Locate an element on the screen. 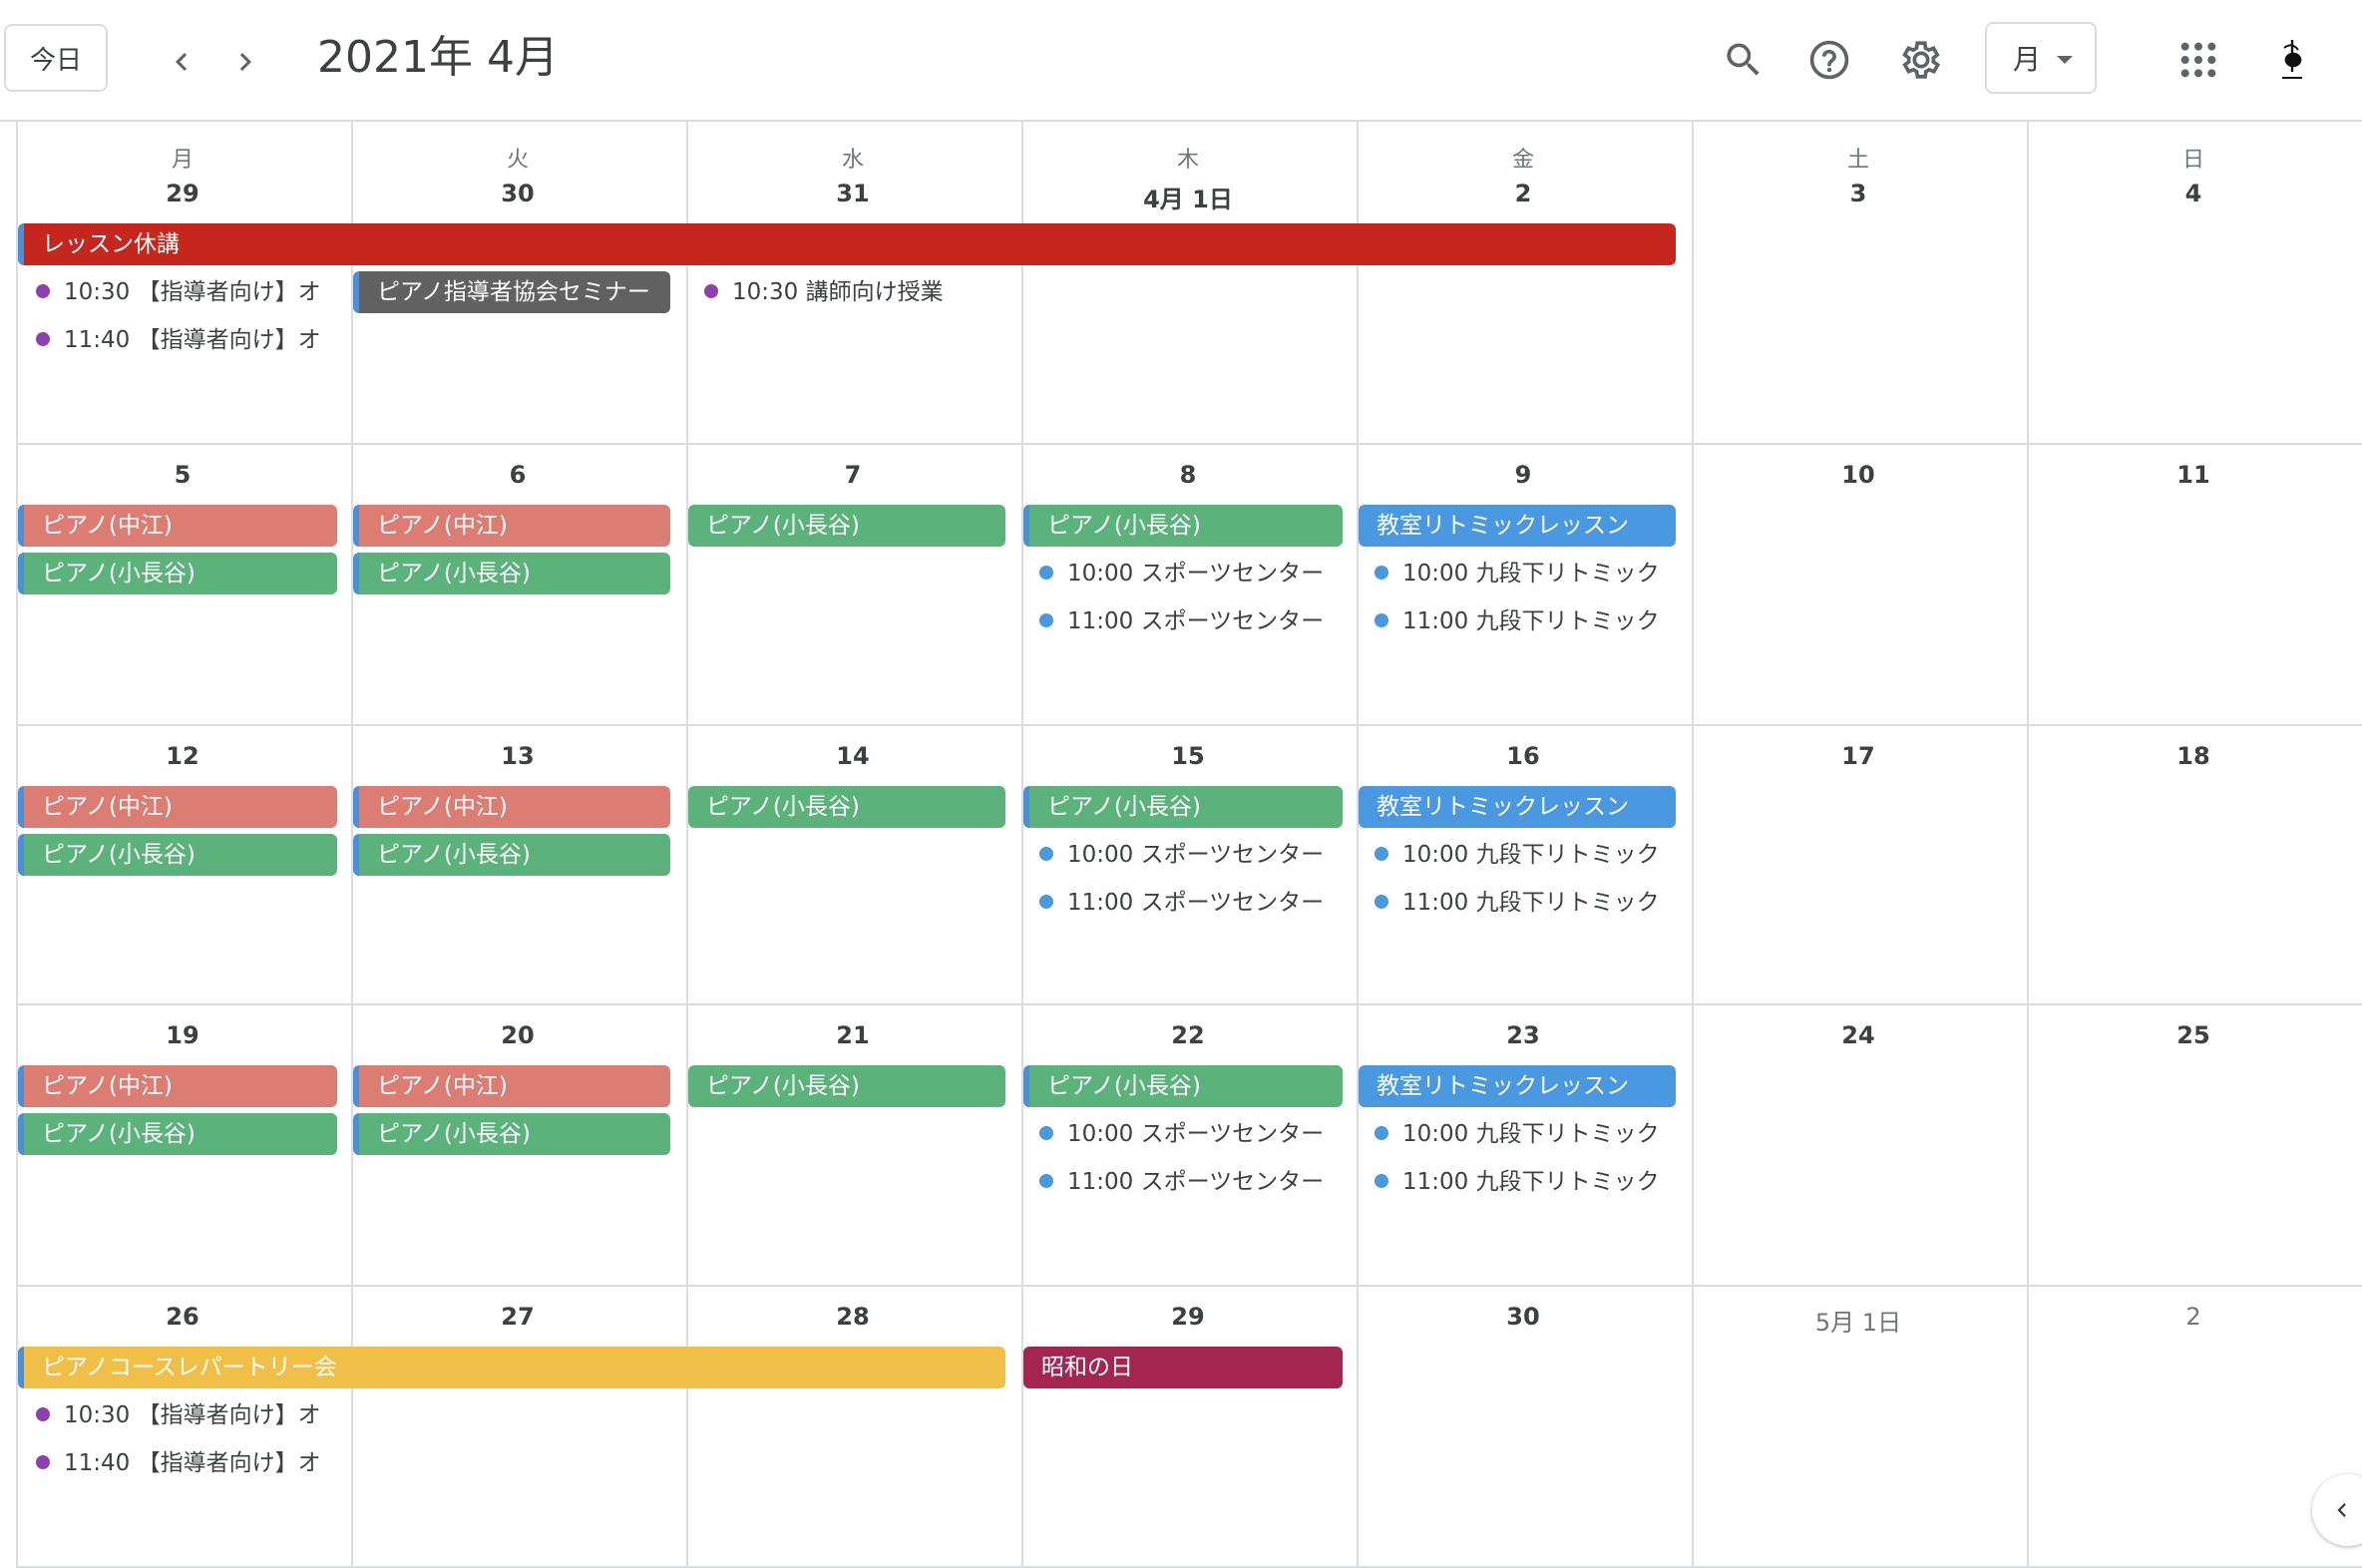 The height and width of the screenshot is (1568, 2362). event-label: 10:00 スポーツセンター is located at coordinates (1196, 855).